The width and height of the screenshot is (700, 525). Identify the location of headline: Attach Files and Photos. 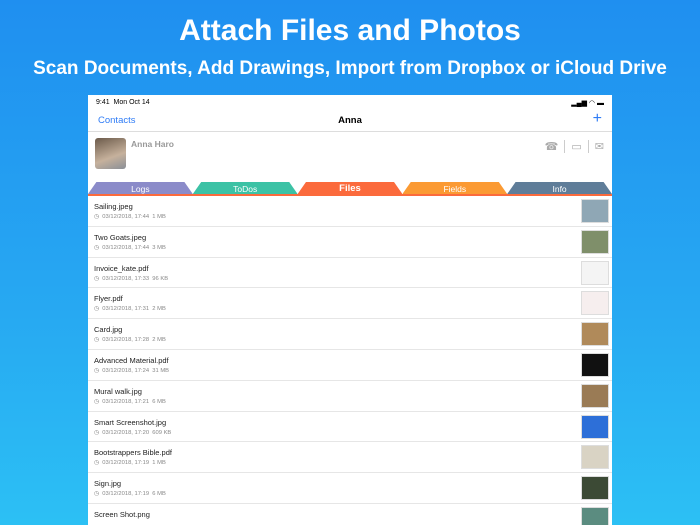
(350, 30).